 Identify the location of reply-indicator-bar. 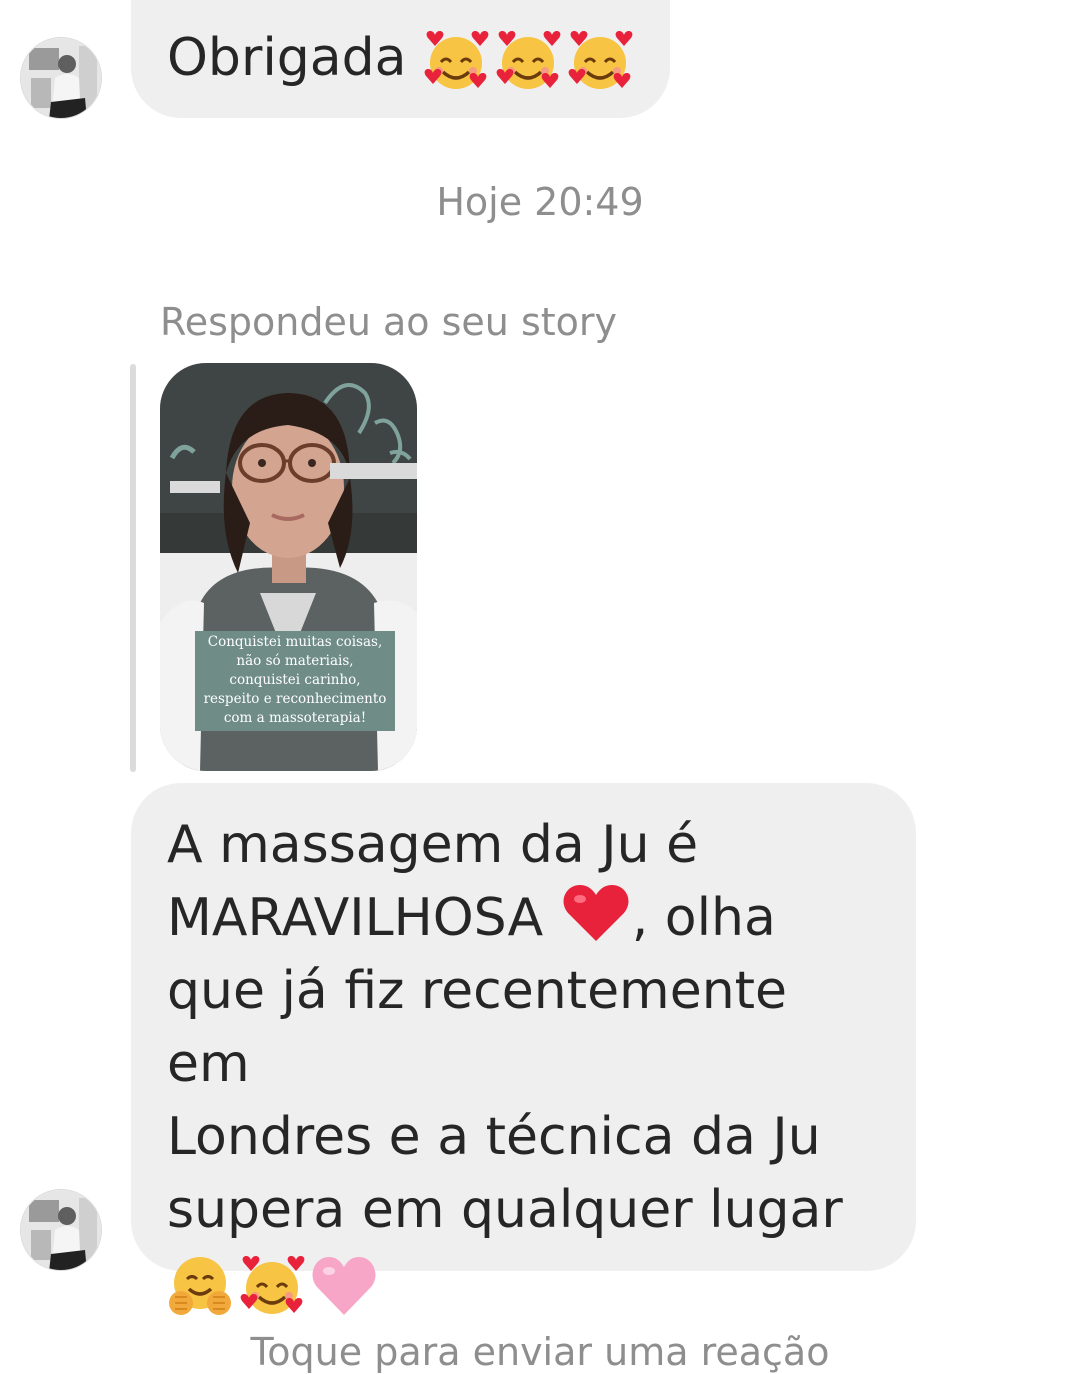
(133, 568).